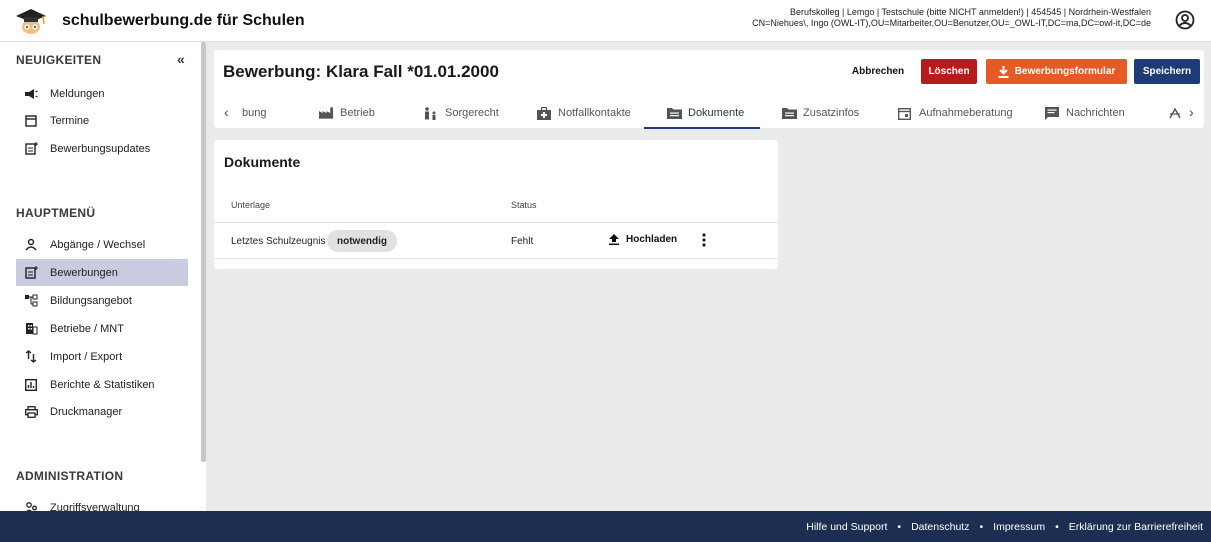 Image resolution: width=1211 pixels, height=542 pixels. What do you see at coordinates (59, 60) in the screenshot?
I see `section-news: NEUIGKEITEN` at bounding box center [59, 60].